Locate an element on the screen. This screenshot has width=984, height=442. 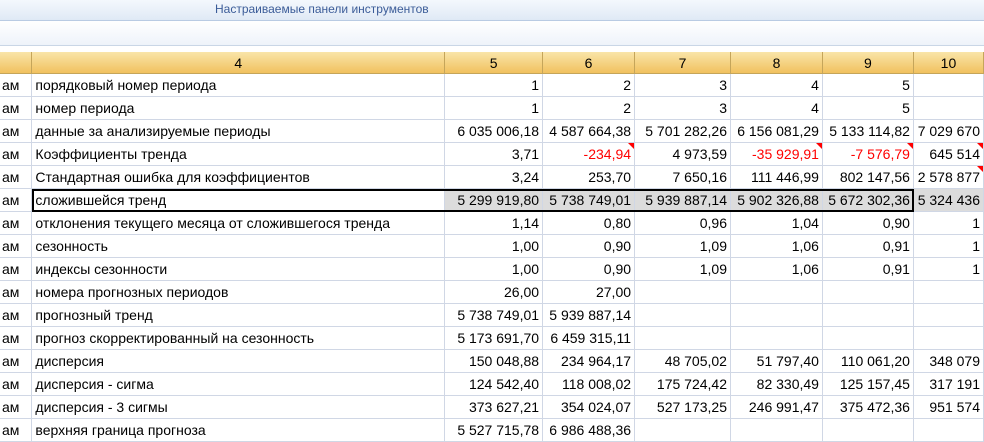
description-cell: индексы сезонности is located at coordinates (238, 269).